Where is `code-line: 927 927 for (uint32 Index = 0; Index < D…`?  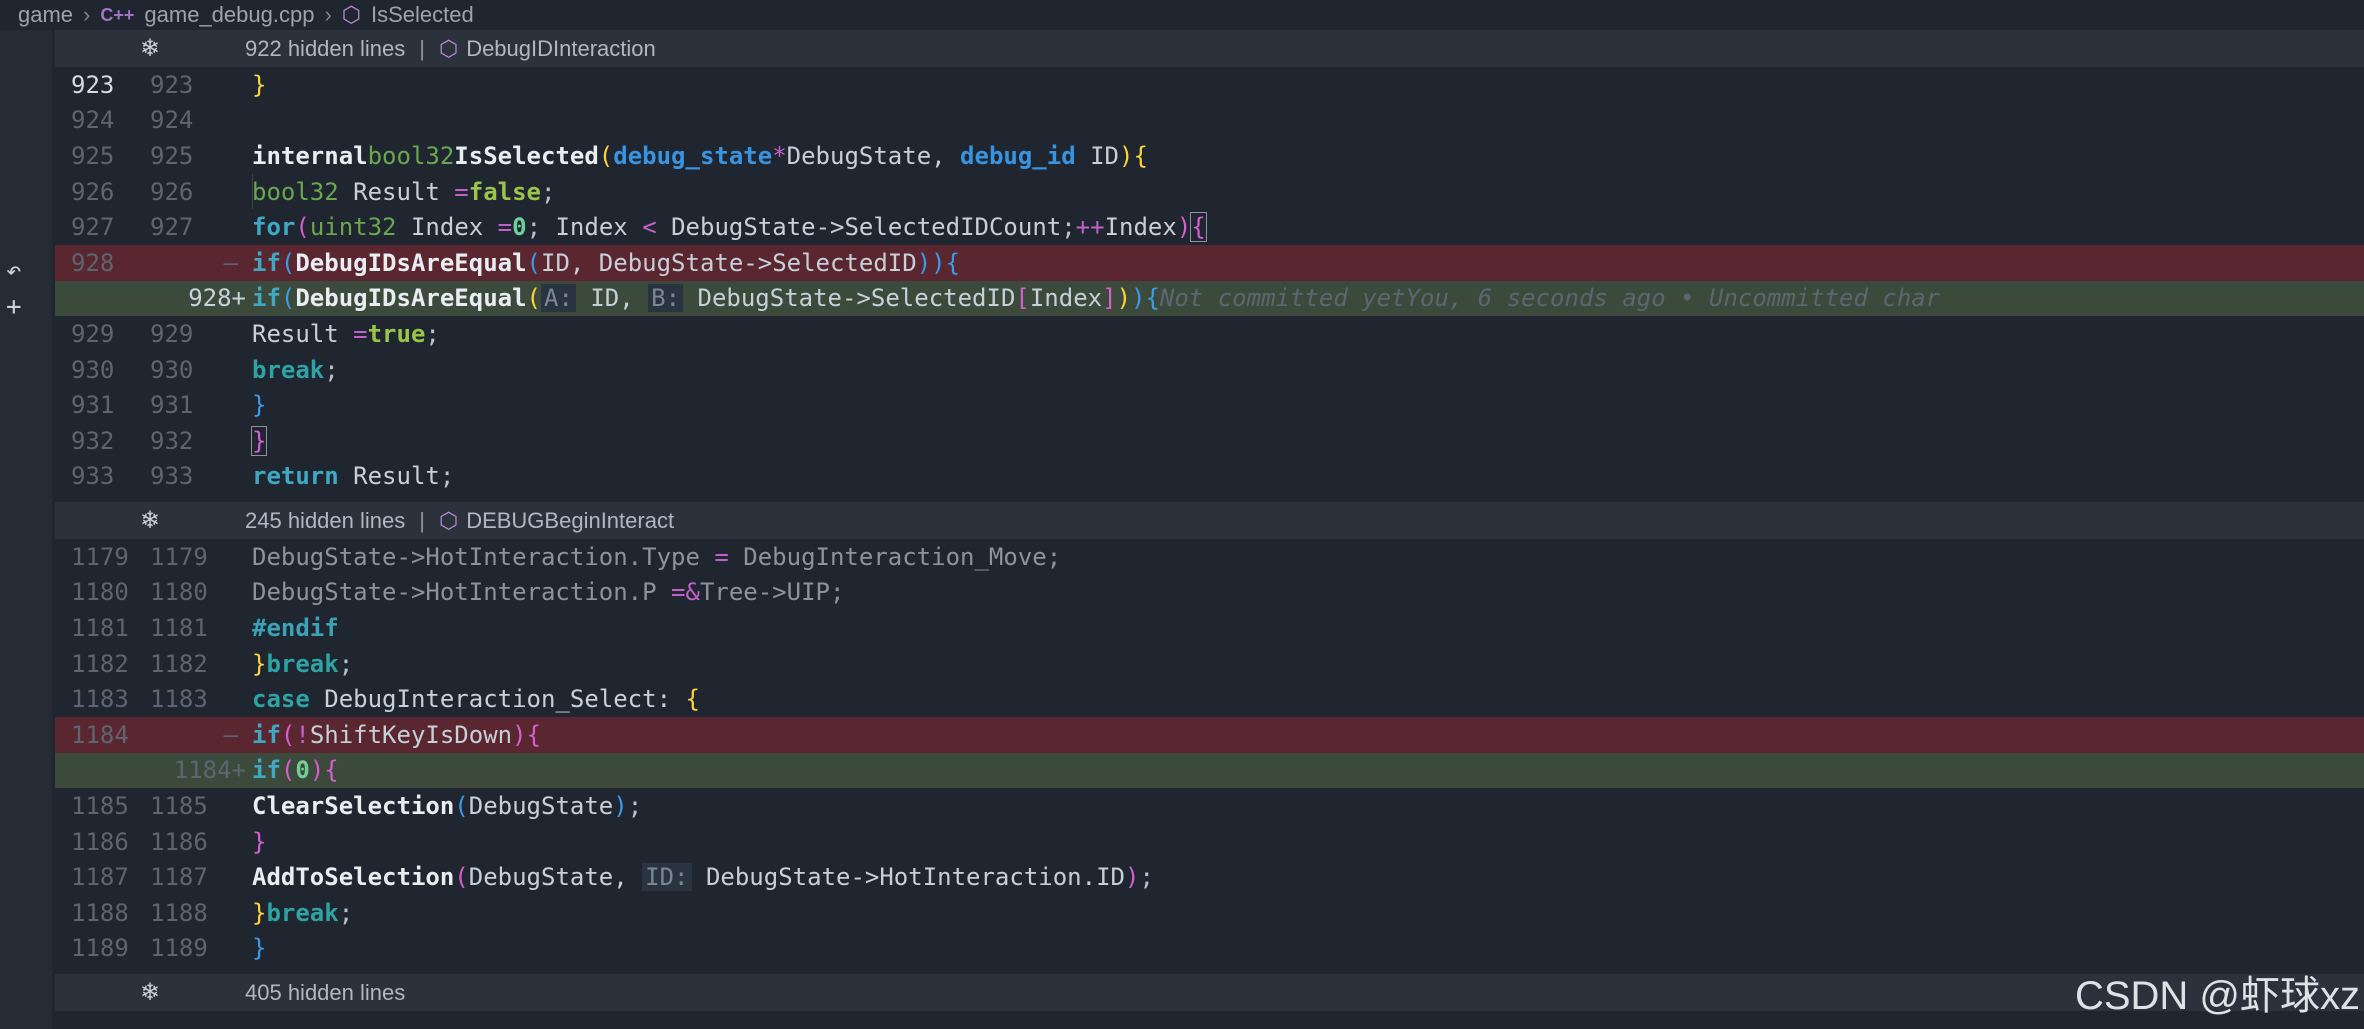
code-line: 927 927 for (uint32 Index = 0; Index < D… is located at coordinates (1209, 227).